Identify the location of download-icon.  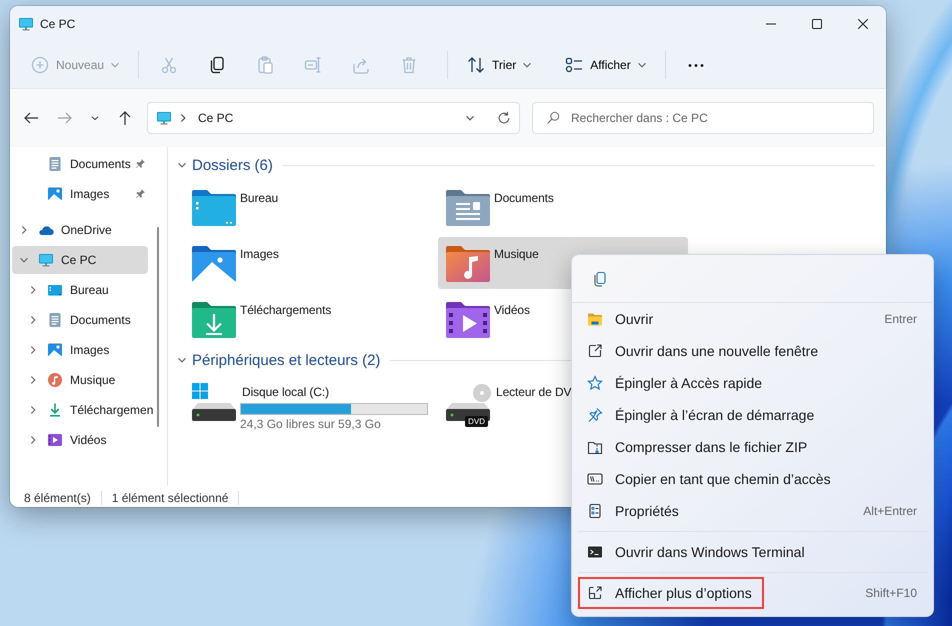
(55, 410).